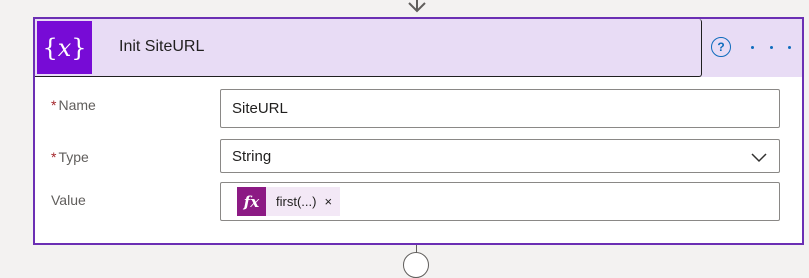  What do you see at coordinates (73, 105) in the screenshot?
I see `name-label: * Name` at bounding box center [73, 105].